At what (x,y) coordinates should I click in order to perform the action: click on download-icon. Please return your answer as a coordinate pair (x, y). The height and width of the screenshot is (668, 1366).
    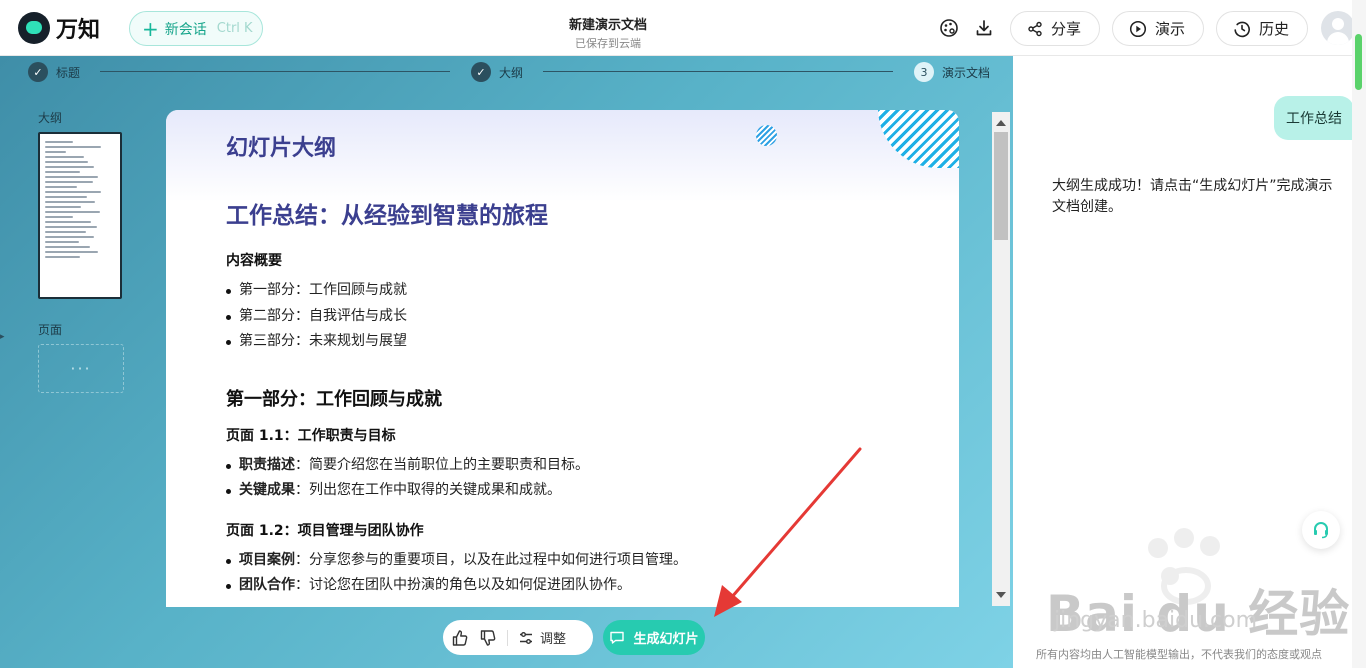
    Looking at the image, I should click on (984, 28).